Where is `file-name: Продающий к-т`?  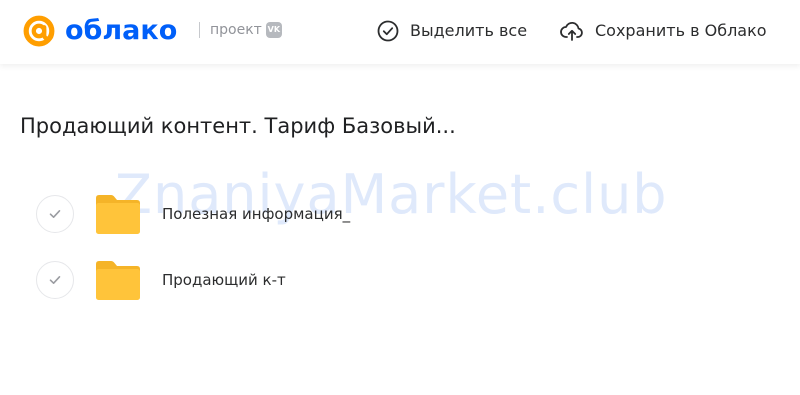
file-name: Продающий к-т is located at coordinates (224, 280).